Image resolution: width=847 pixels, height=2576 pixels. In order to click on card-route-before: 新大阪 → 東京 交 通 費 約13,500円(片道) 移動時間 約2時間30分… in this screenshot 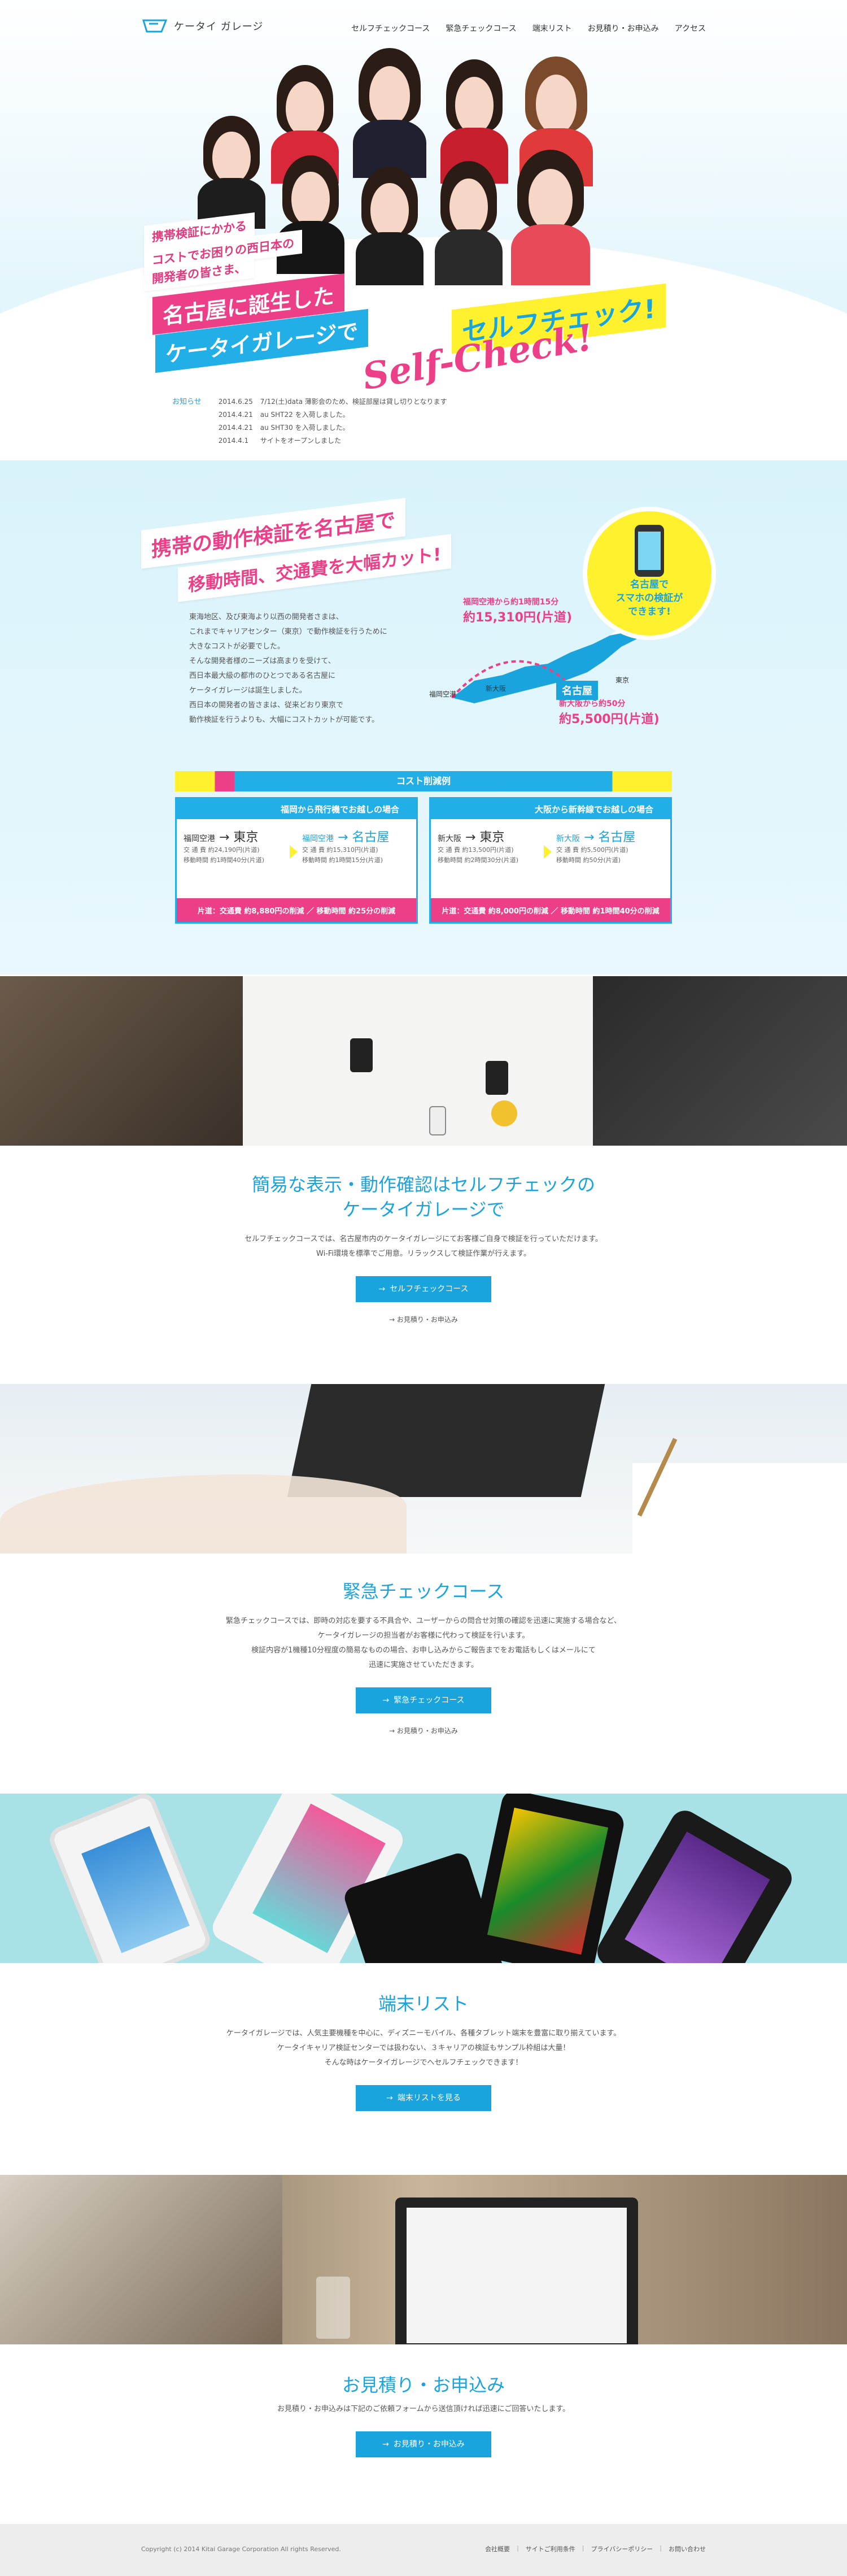, I will do `click(493, 846)`.